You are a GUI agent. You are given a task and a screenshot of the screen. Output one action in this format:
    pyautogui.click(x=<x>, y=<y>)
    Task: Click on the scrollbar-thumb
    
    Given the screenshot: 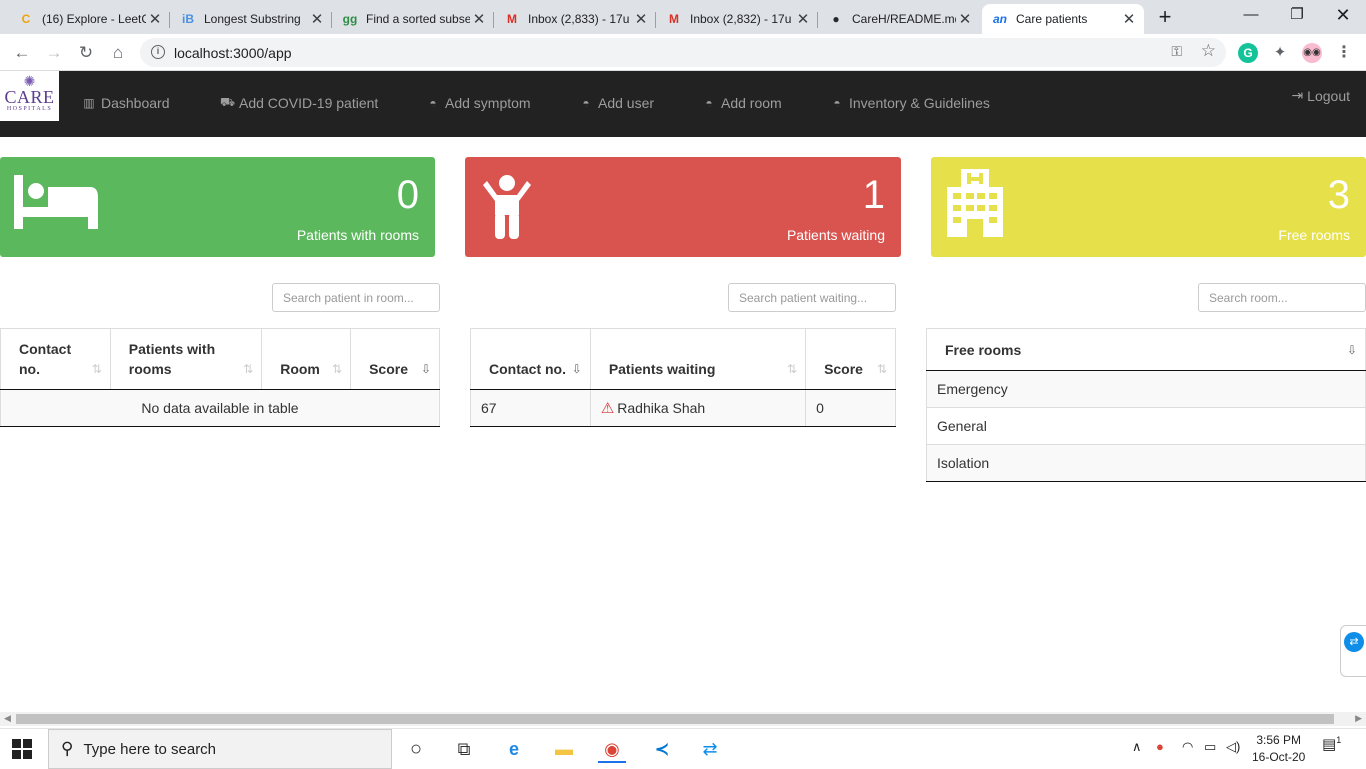 What is the action you would take?
    pyautogui.click(x=675, y=719)
    